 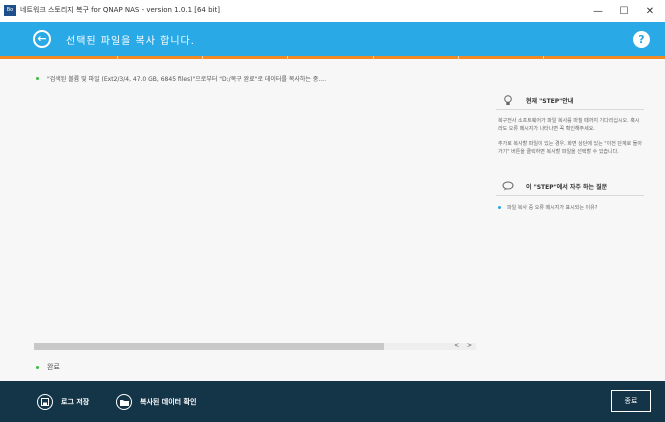 What do you see at coordinates (168, 402) in the screenshot?
I see `check-data-label: 복사된 데이터 확인` at bounding box center [168, 402].